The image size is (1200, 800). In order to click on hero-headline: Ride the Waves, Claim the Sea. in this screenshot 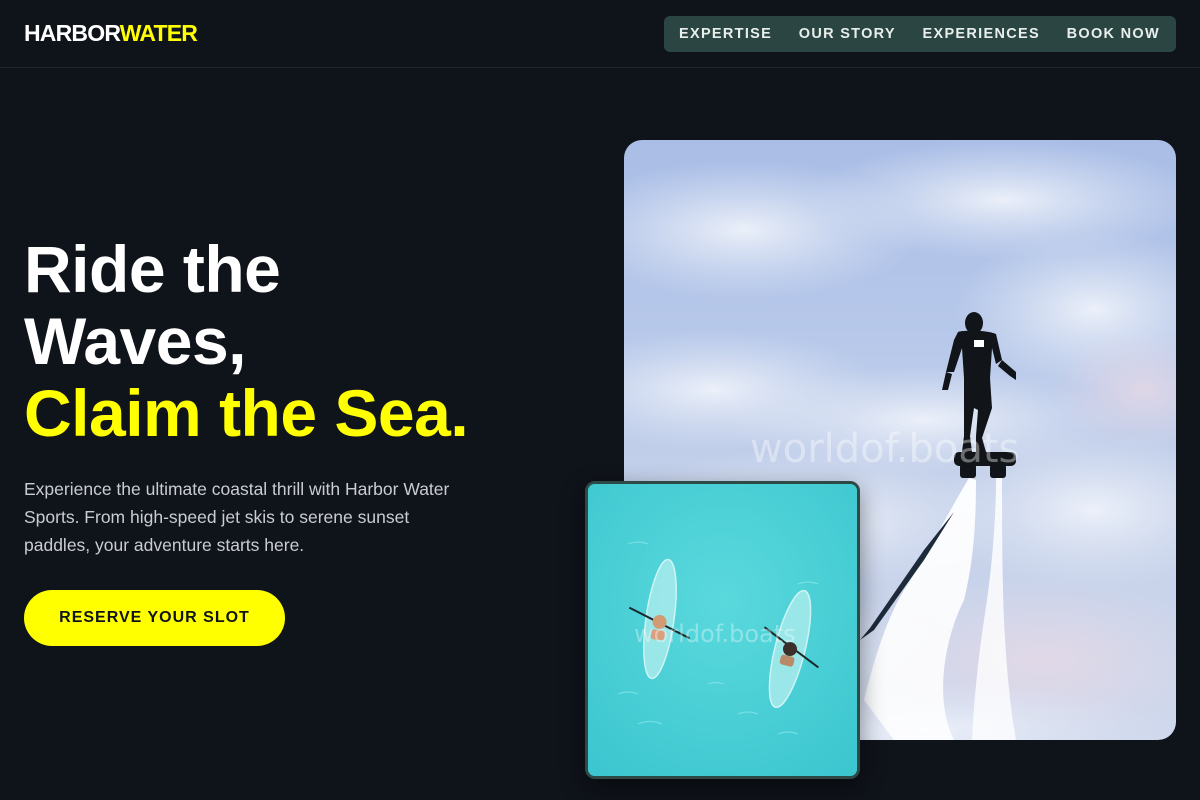, I will do `click(246, 341)`.